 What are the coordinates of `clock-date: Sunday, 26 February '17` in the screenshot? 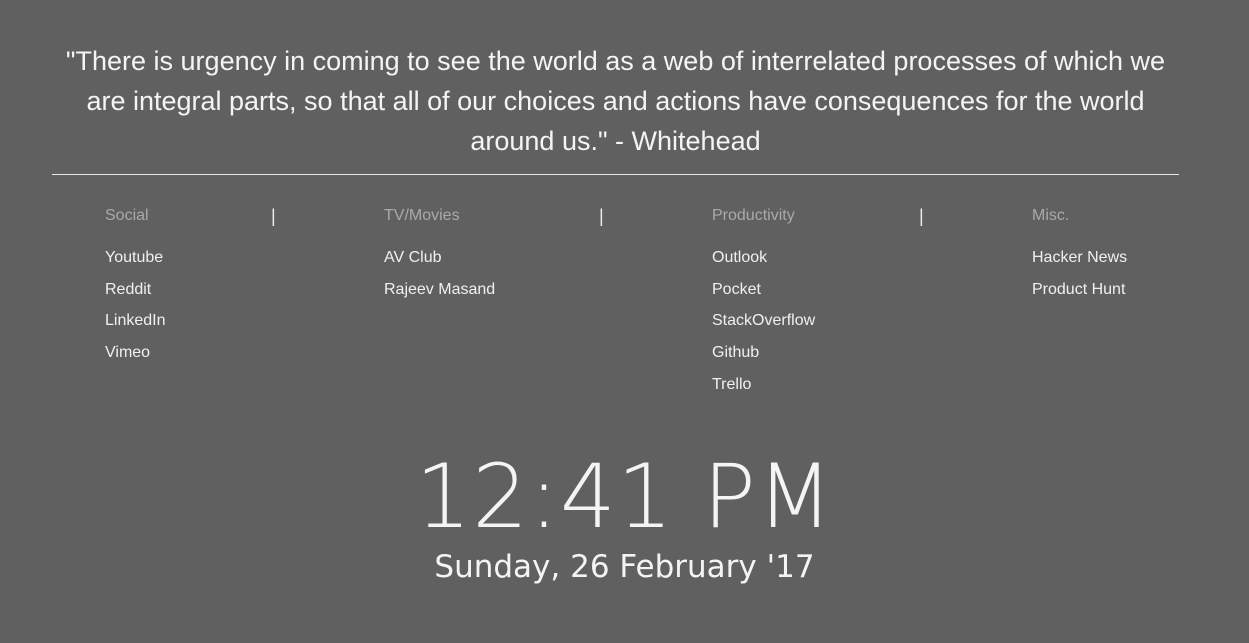 It's located at (624, 567).